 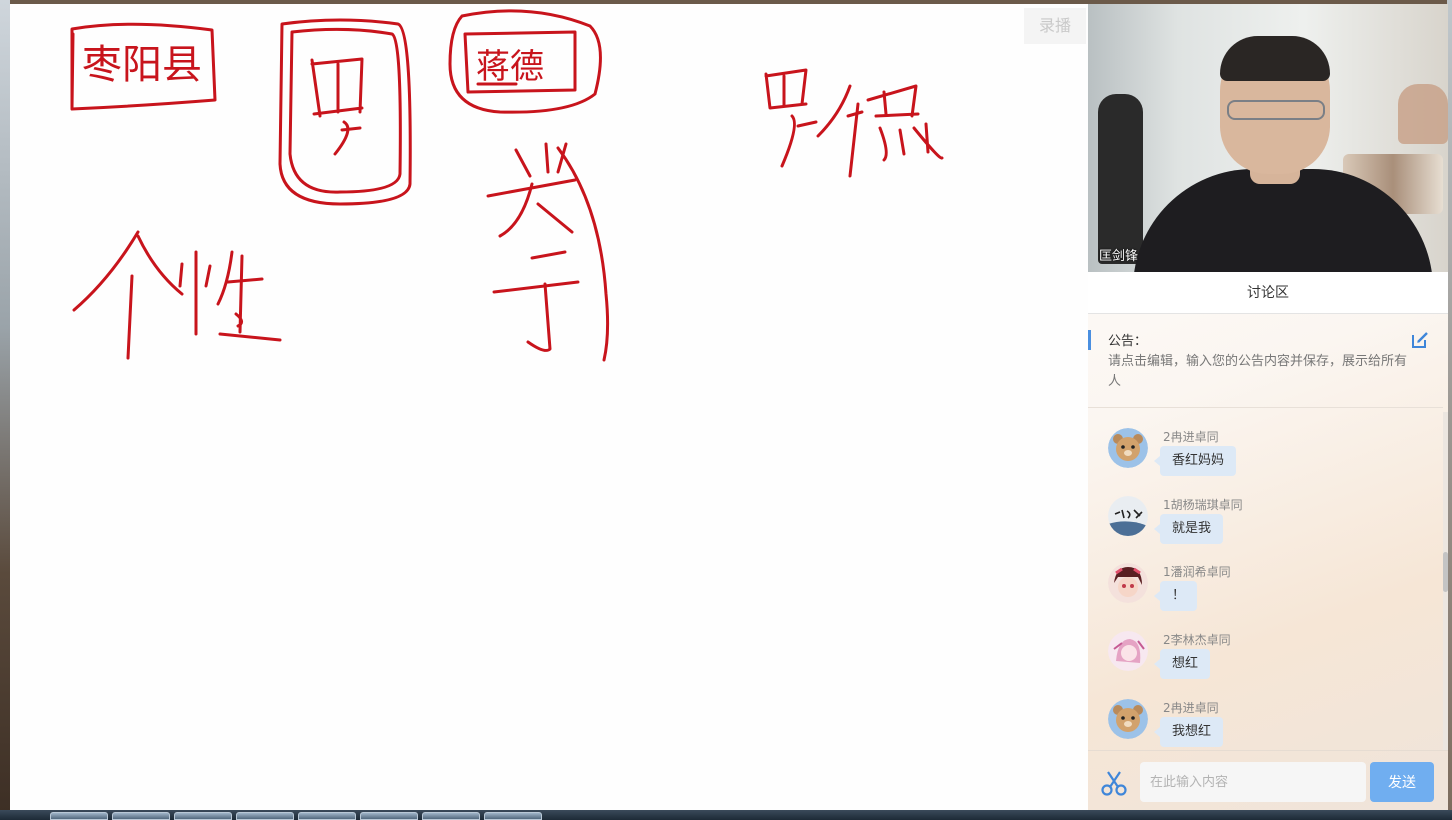 I want to click on word-luo, so click(x=345, y=112).